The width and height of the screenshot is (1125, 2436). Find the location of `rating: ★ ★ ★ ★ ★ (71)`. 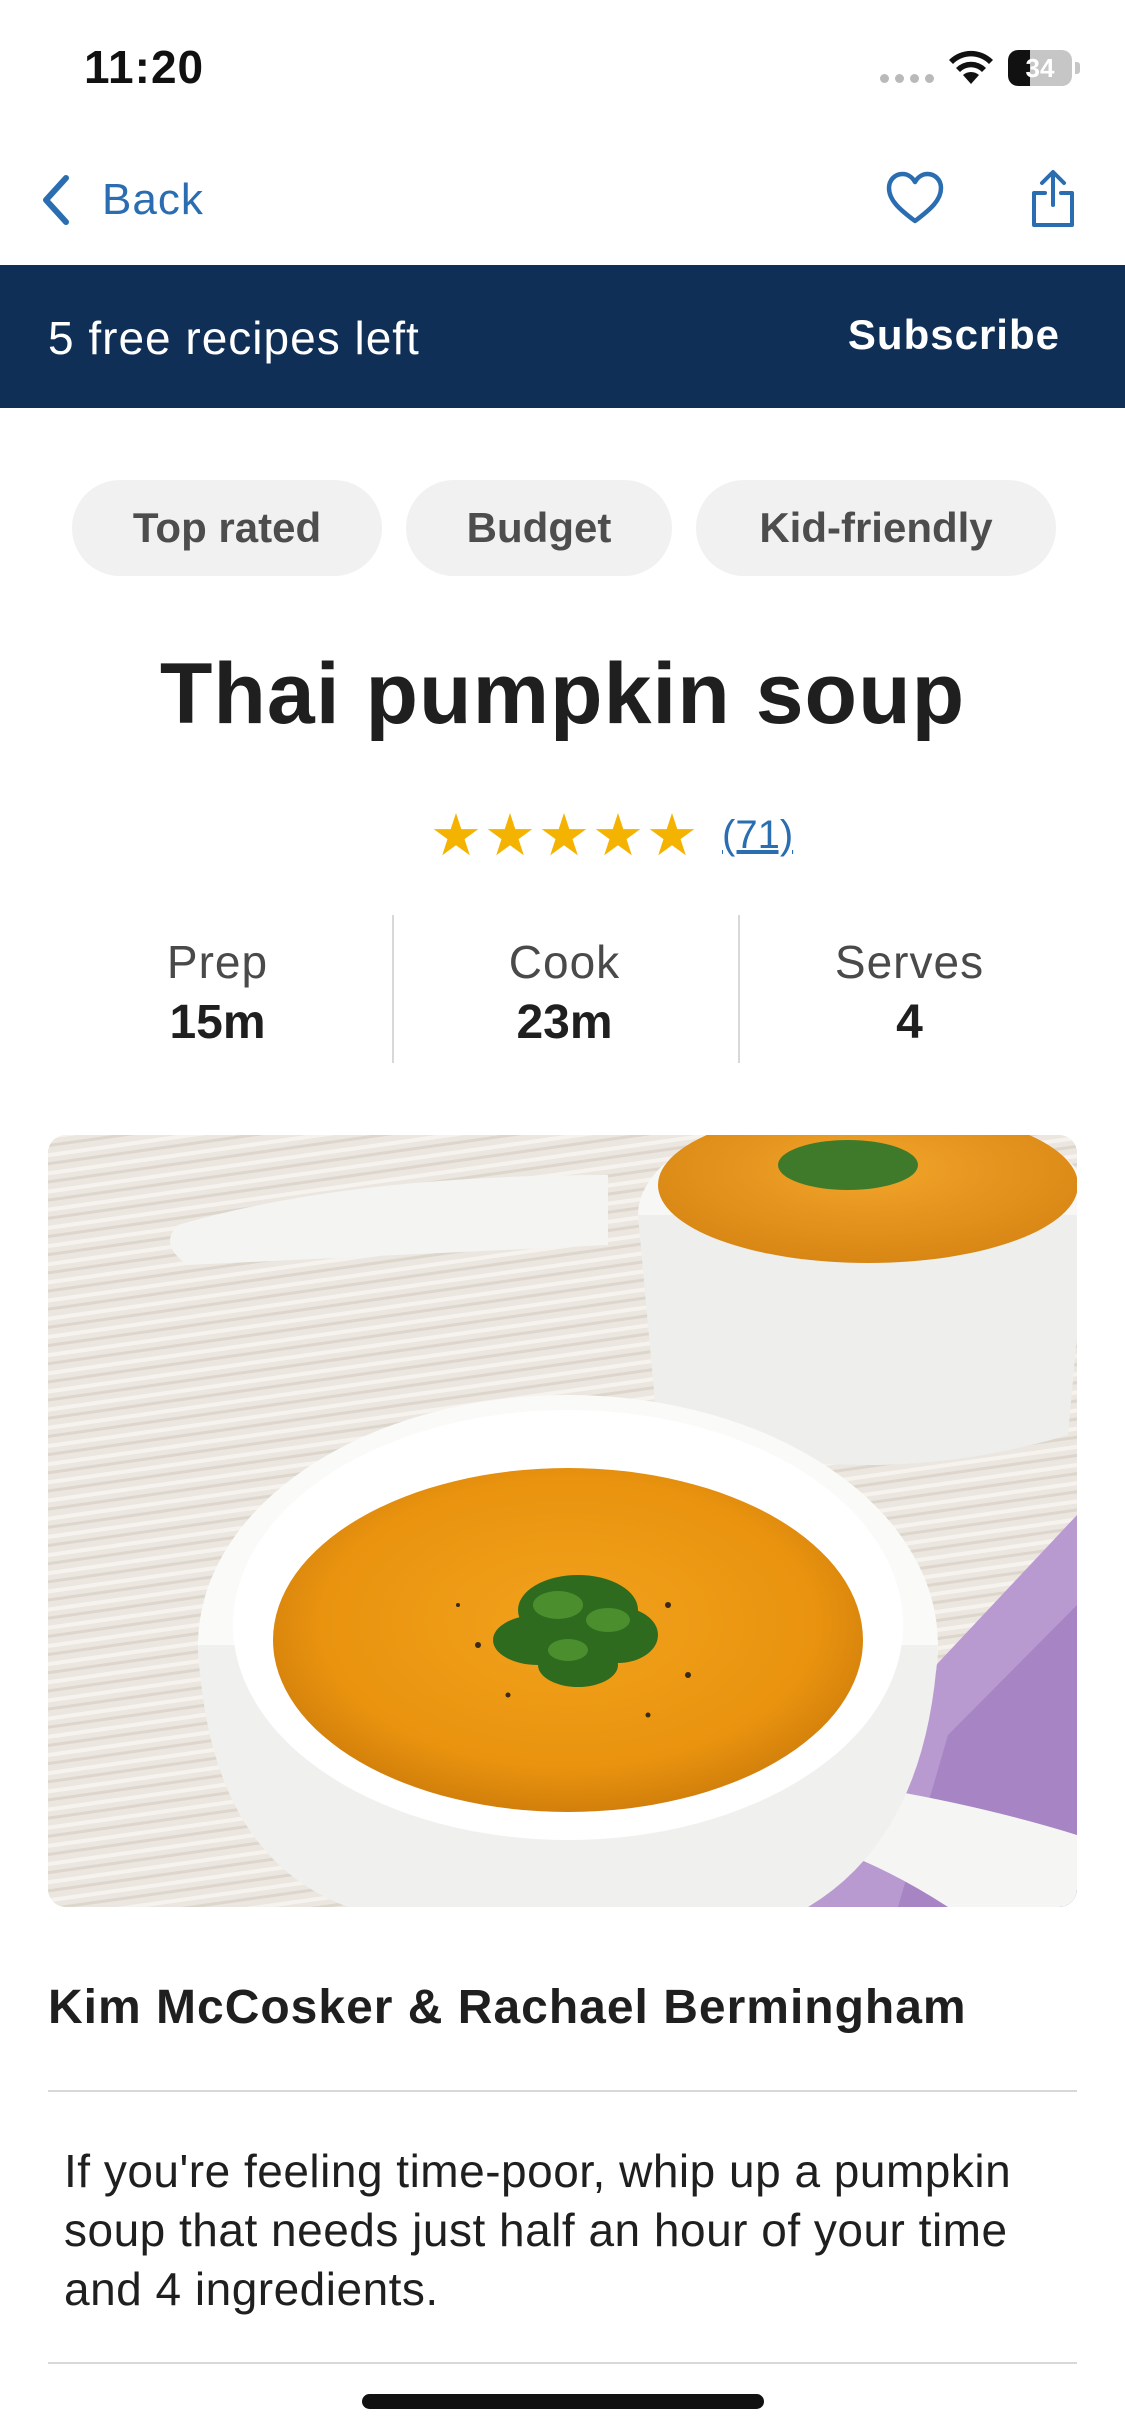

rating: ★ ★ ★ ★ ★ (71) is located at coordinates (611, 835).